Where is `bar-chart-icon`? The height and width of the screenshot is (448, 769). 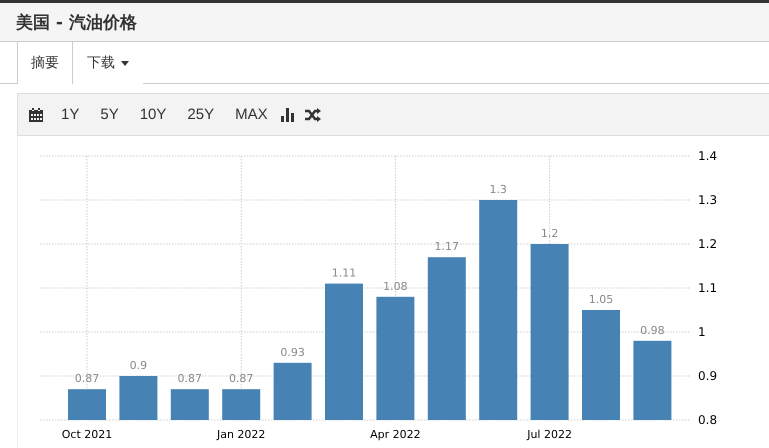 bar-chart-icon is located at coordinates (287, 115).